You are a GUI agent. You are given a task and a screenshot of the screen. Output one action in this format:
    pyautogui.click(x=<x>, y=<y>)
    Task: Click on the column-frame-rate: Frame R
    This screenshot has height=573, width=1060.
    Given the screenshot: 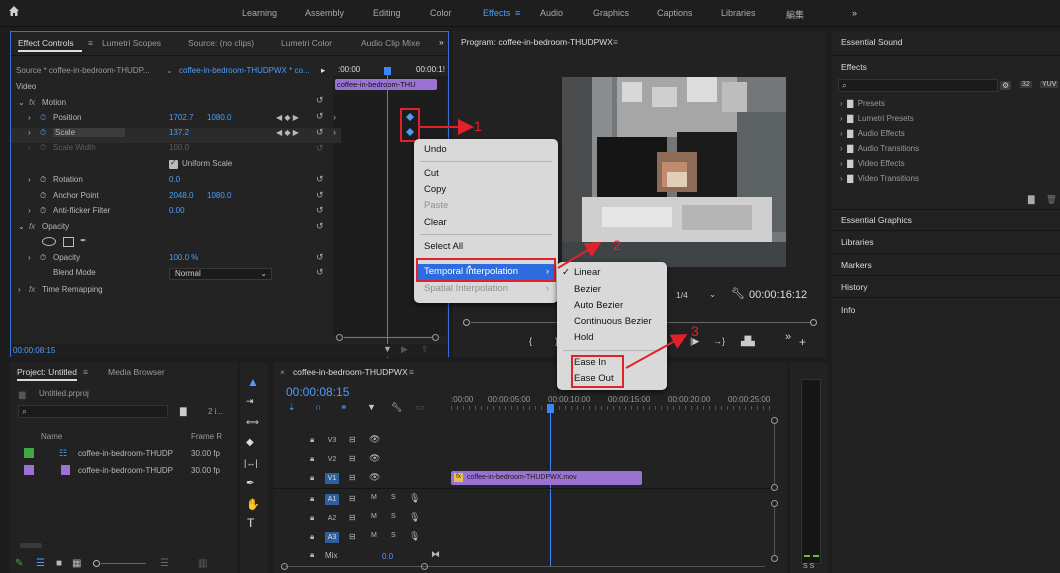 What is the action you would take?
    pyautogui.click(x=206, y=436)
    